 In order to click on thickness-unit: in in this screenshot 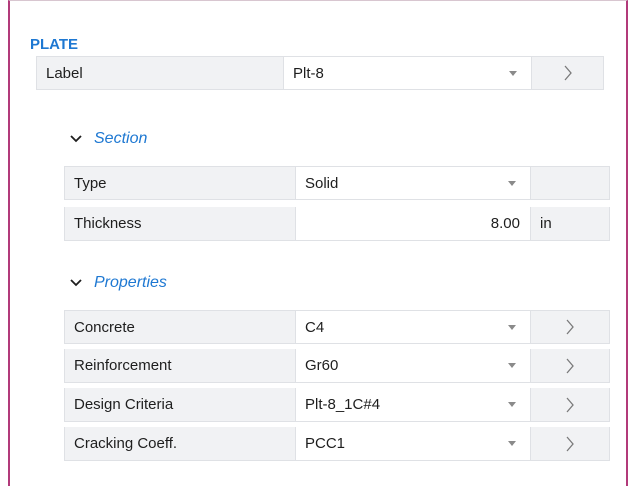, I will do `click(570, 224)`.